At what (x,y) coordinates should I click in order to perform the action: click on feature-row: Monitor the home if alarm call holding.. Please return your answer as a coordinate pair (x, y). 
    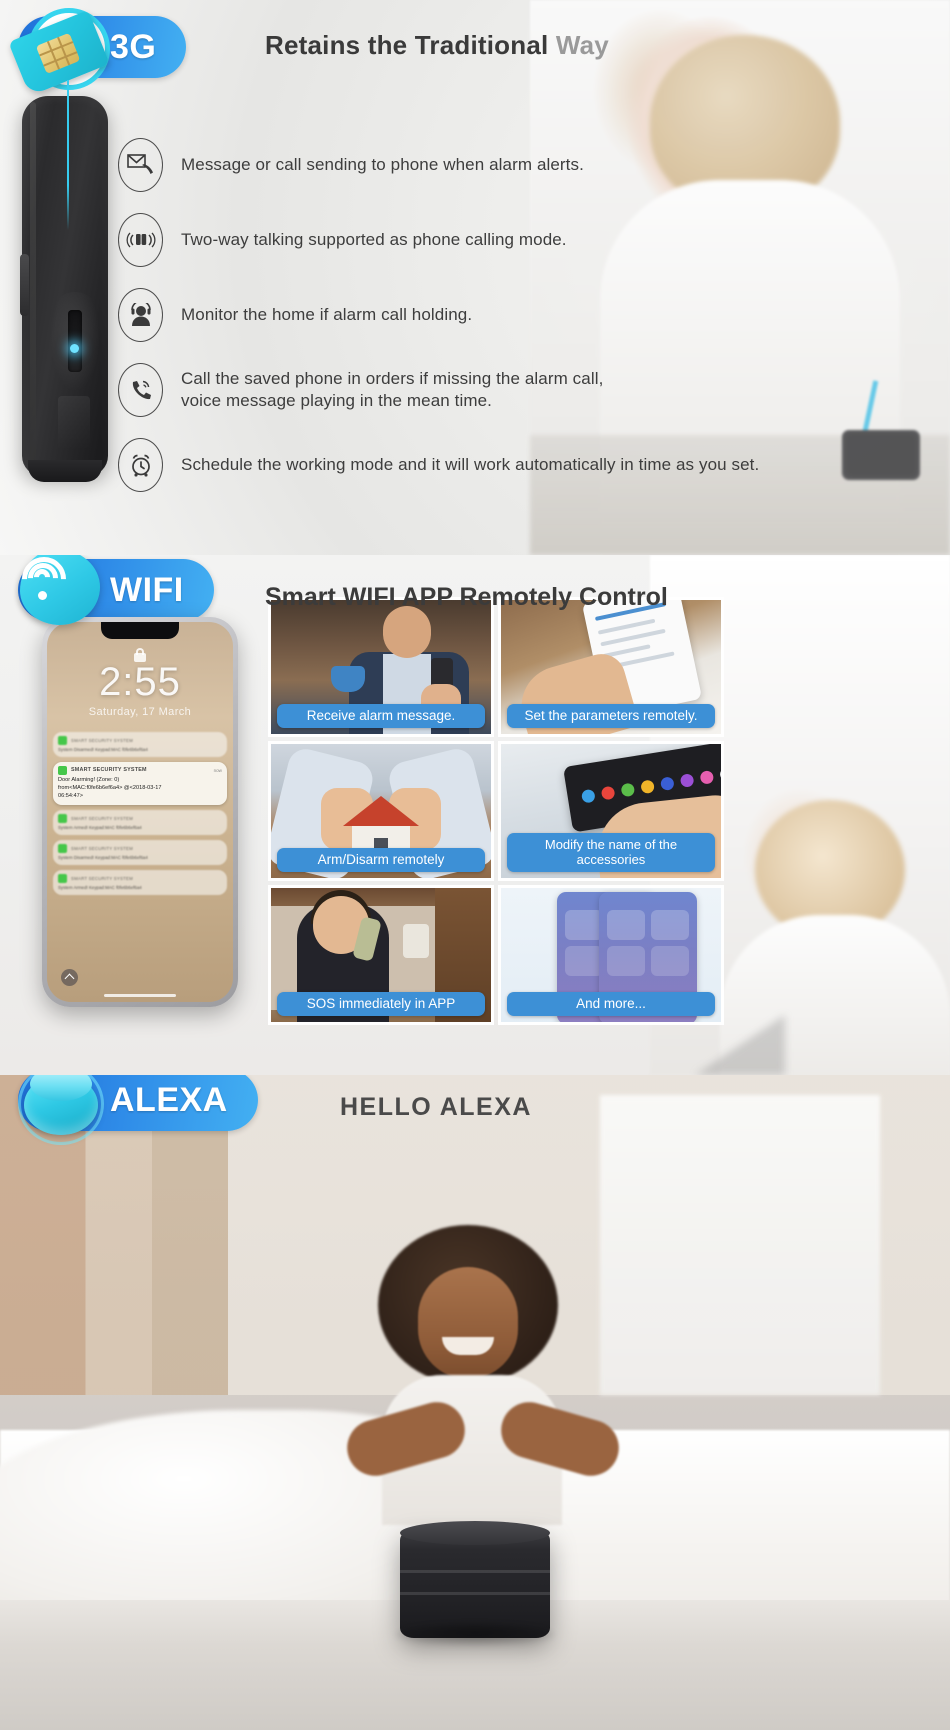
    Looking at the image, I should click on (513, 315).